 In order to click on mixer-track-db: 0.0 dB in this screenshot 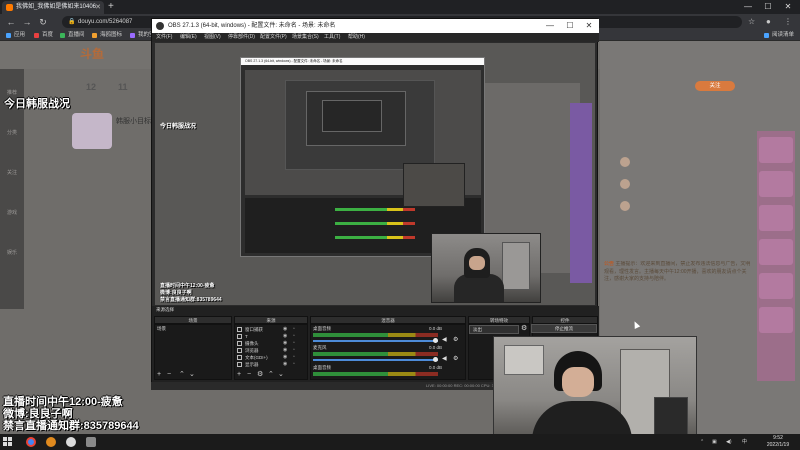, I will do `click(436, 347)`.